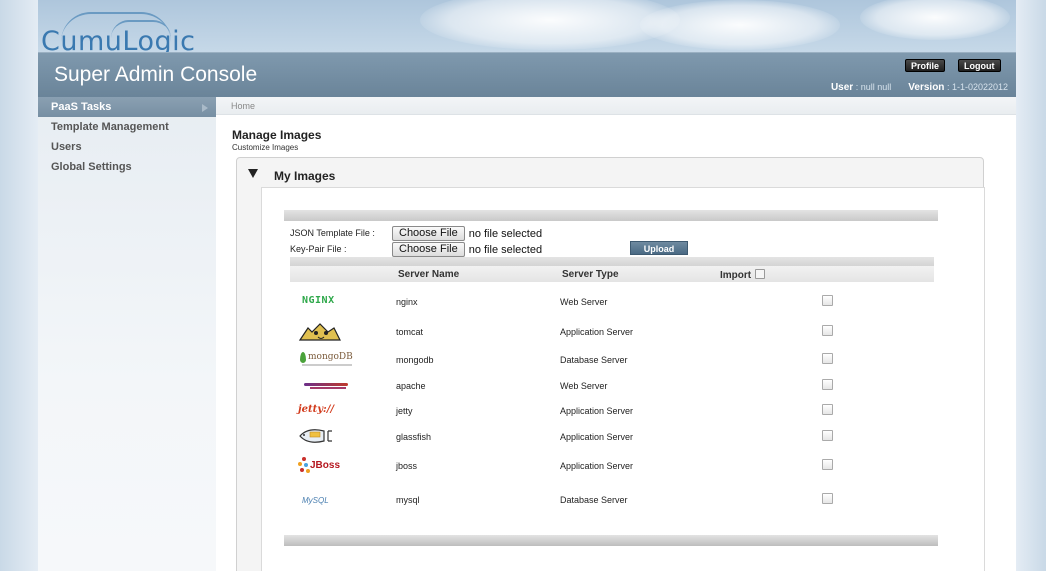 This screenshot has width=1046, height=571. Describe the element at coordinates (265, 147) in the screenshot. I see `page-subtitle: Customize Images` at that location.